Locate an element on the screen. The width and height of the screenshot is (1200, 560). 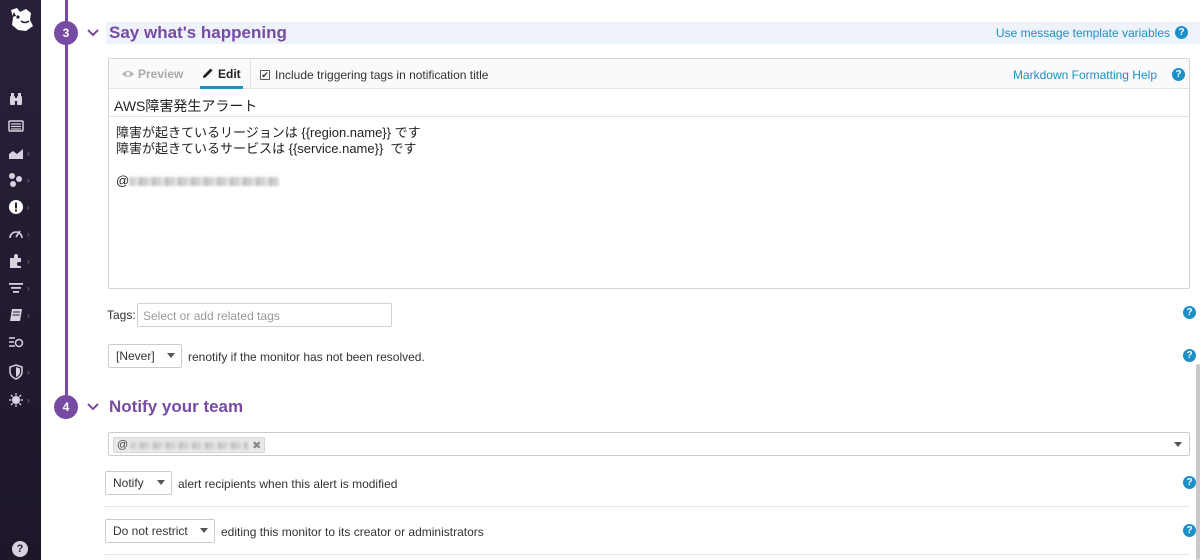
renotify-select-value: [Never] is located at coordinates (135, 356).